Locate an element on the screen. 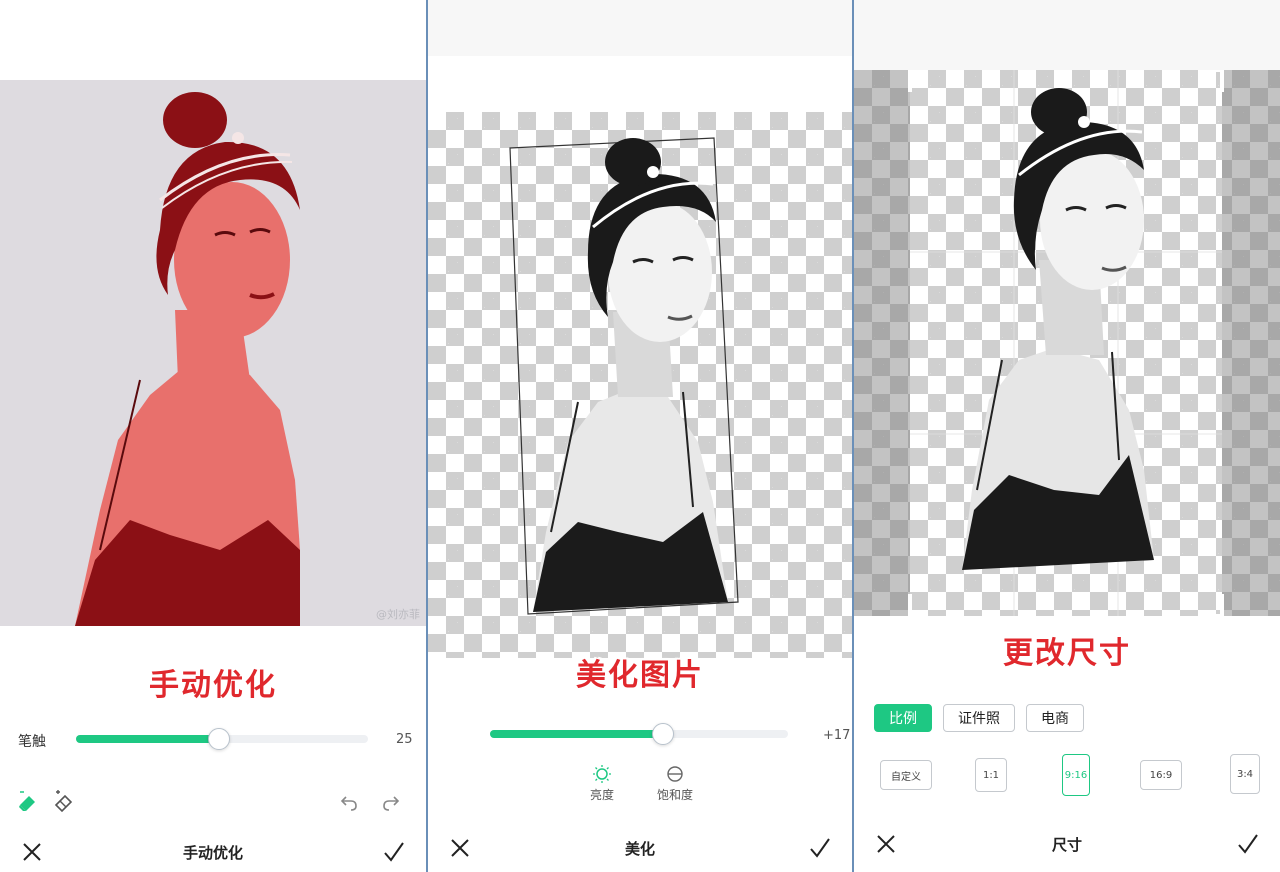  adjust-value: +17 is located at coordinates (837, 735).